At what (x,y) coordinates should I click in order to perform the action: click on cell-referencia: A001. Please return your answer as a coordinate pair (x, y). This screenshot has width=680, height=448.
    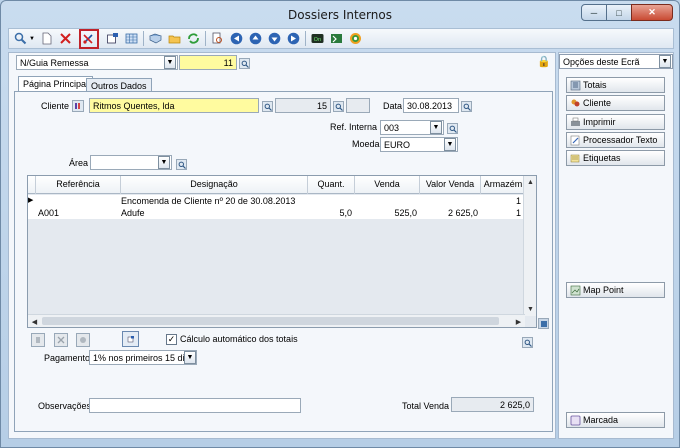
    Looking at the image, I should click on (48, 213).